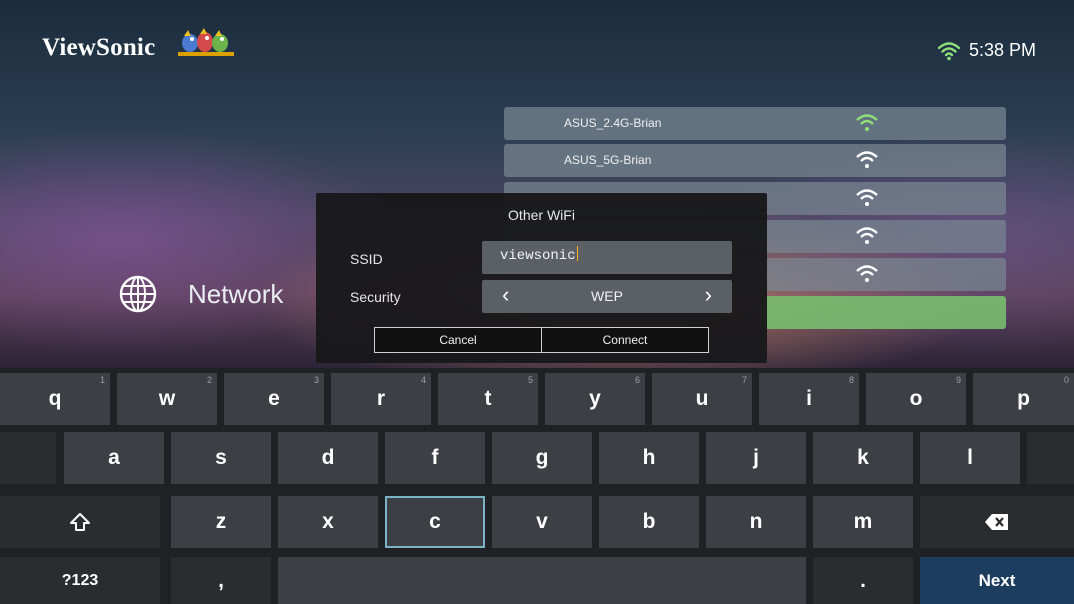  I want to click on symbols-key: ?123, so click(80, 580).